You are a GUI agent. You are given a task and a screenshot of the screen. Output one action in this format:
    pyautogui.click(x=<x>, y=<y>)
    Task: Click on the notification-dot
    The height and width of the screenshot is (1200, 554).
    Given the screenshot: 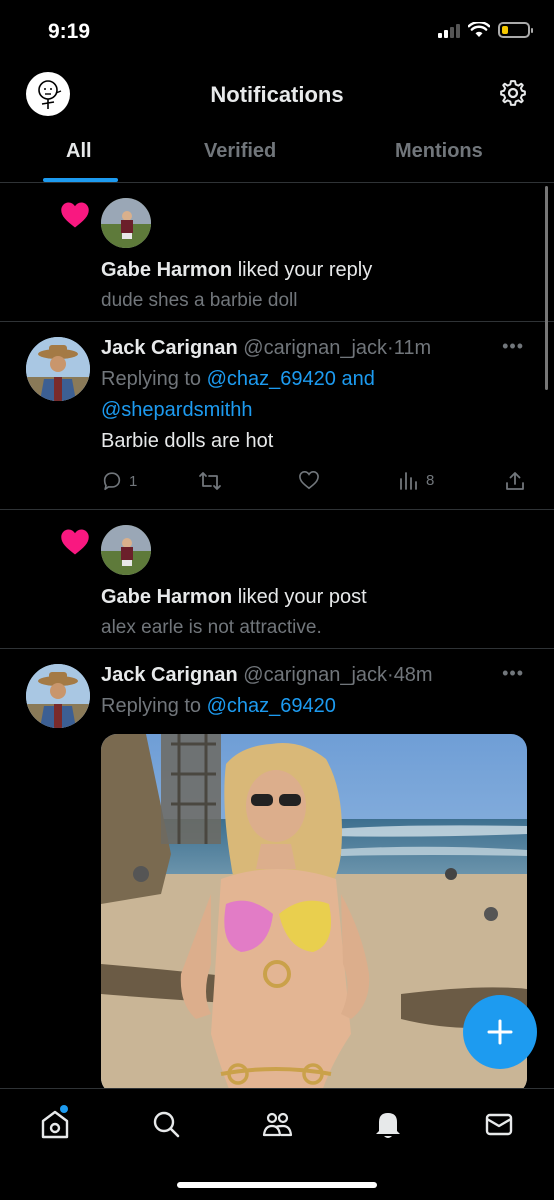 What is the action you would take?
    pyautogui.click(x=64, y=1109)
    